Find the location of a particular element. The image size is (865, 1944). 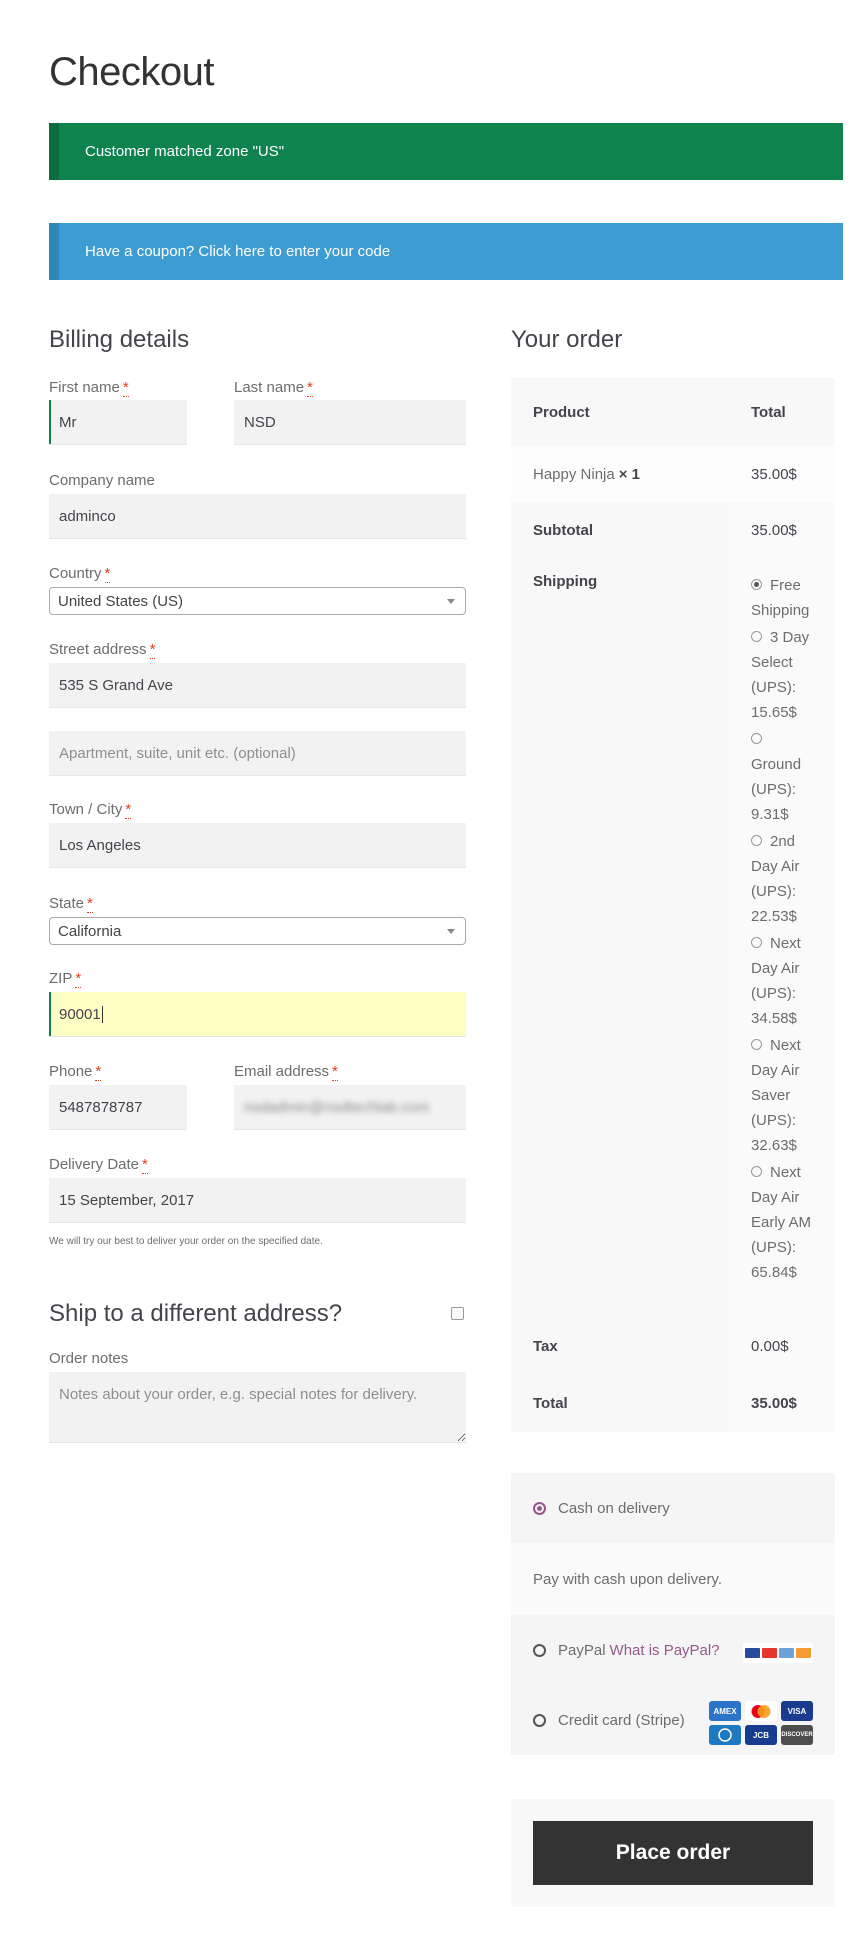

last-name-input: NSD is located at coordinates (350, 422).